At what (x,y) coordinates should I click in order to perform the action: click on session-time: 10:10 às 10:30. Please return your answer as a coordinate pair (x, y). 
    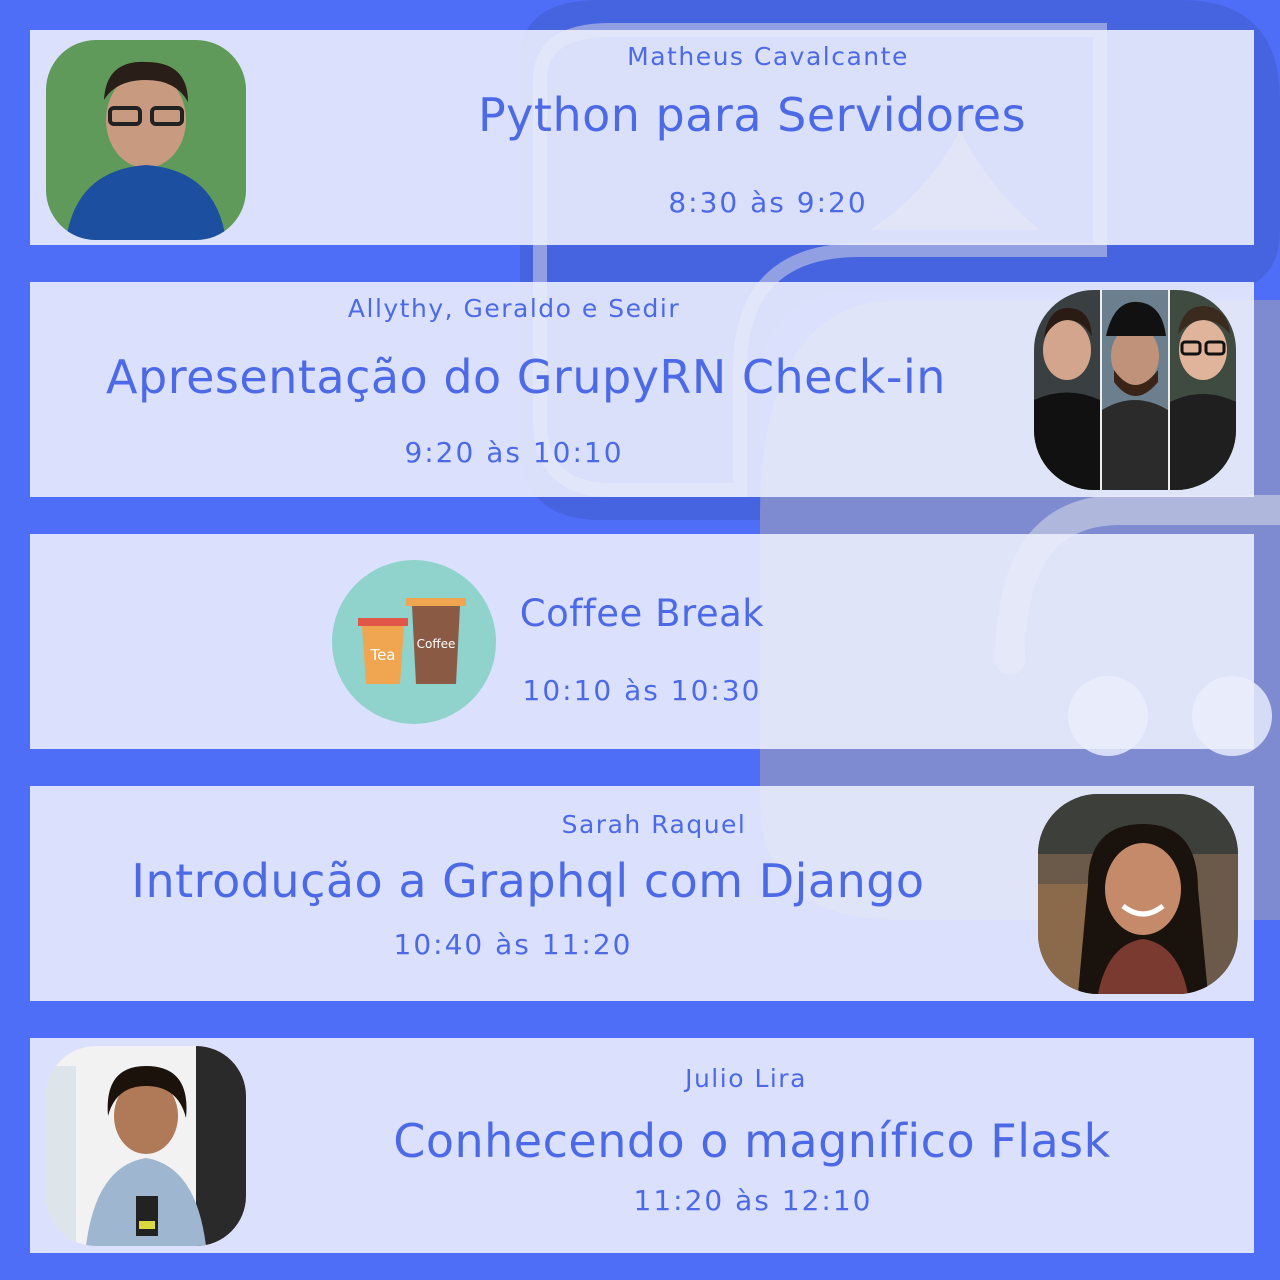
    Looking at the image, I should click on (642, 690).